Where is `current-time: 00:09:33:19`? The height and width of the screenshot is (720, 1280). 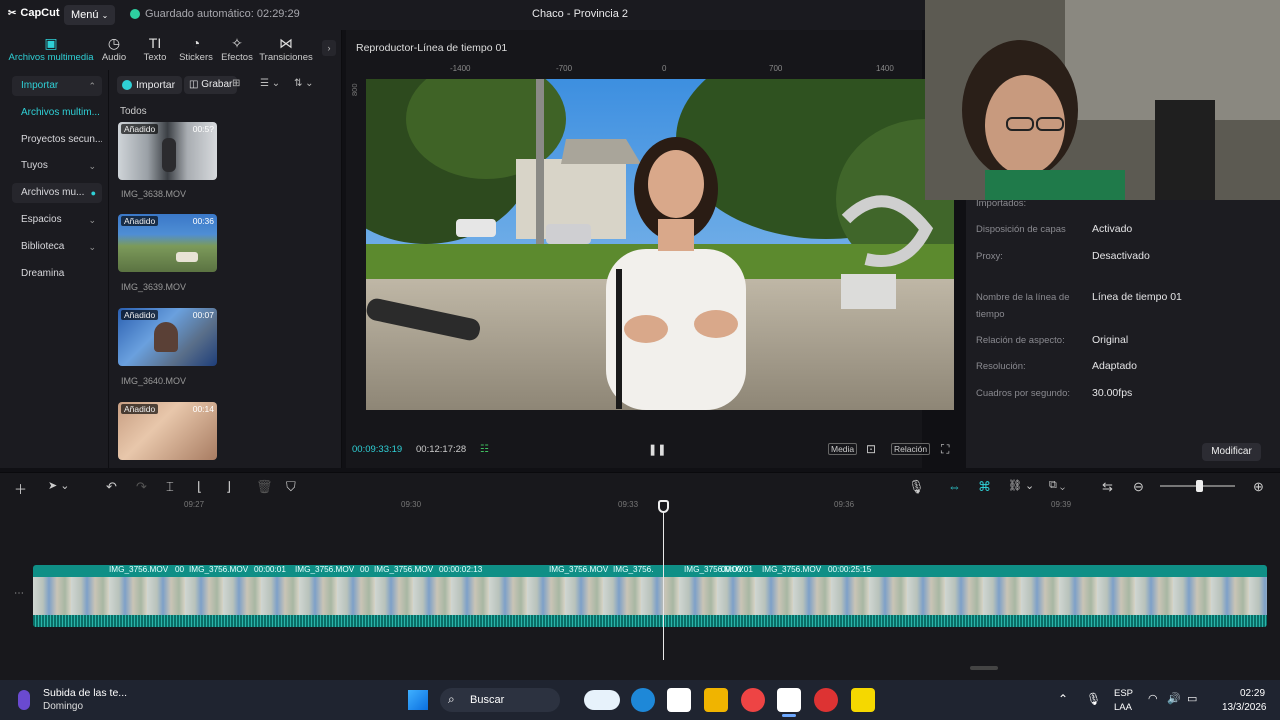 current-time: 00:09:33:19 is located at coordinates (377, 449).